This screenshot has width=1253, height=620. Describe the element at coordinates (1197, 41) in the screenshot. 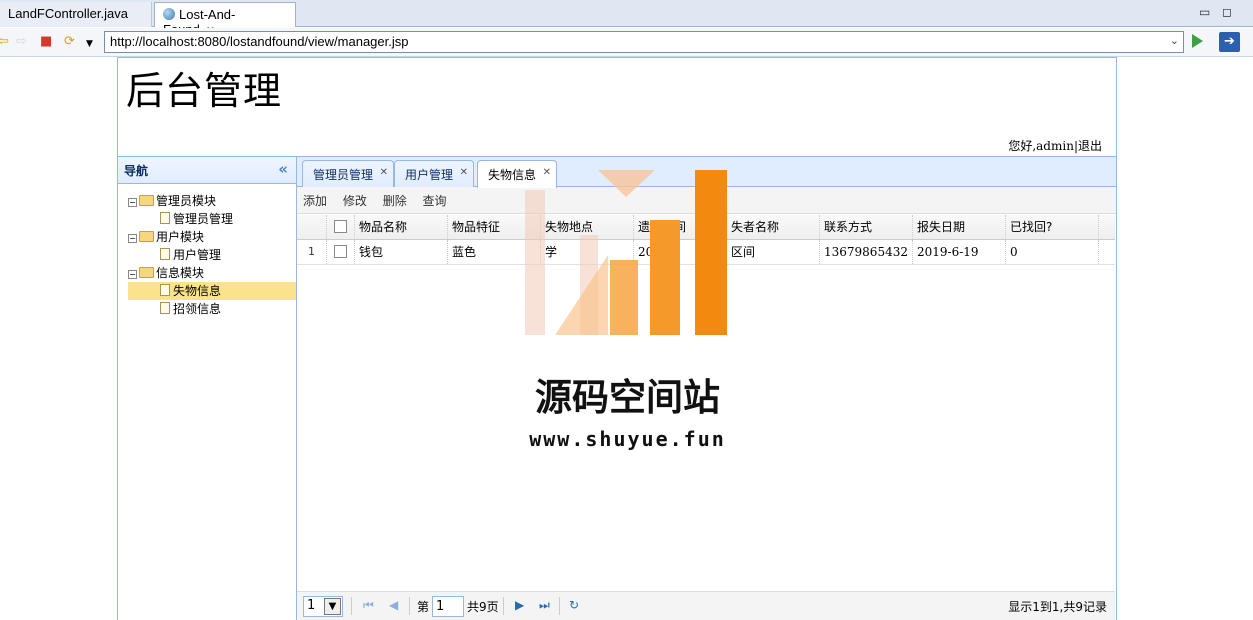

I see `go-icon` at that location.